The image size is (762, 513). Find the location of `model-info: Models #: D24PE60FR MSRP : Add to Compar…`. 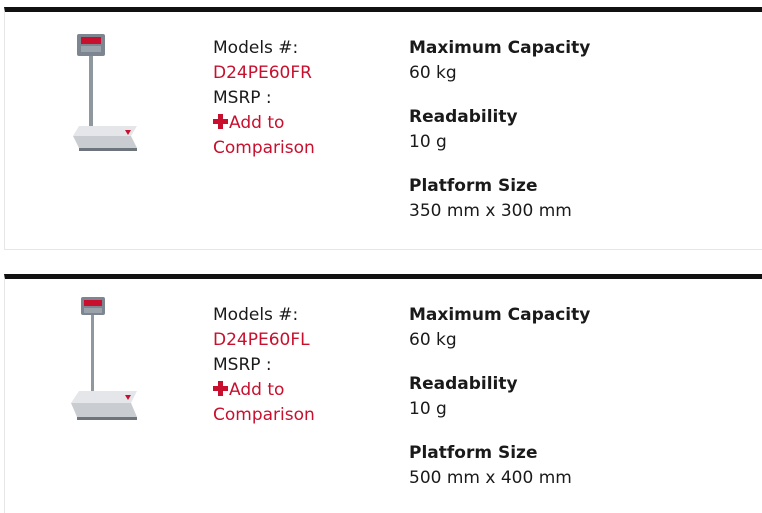

model-info: Models #: D24PE60FR MSRP : Add to Compar… is located at coordinates (303, 98).